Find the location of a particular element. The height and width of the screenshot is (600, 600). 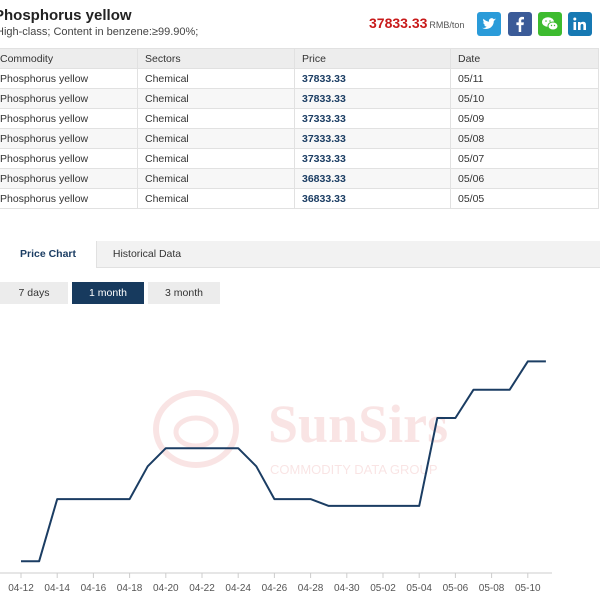

watermark-logo is located at coordinates (196, 429).